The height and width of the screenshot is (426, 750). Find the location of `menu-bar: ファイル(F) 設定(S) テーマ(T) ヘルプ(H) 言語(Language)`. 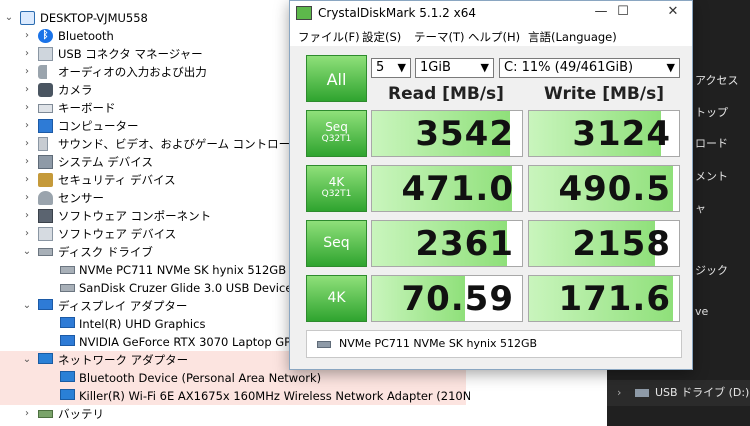

menu-bar: ファイル(F) 設定(S) テーマ(T) ヘルプ(H) 言語(Language) is located at coordinates (491, 36).